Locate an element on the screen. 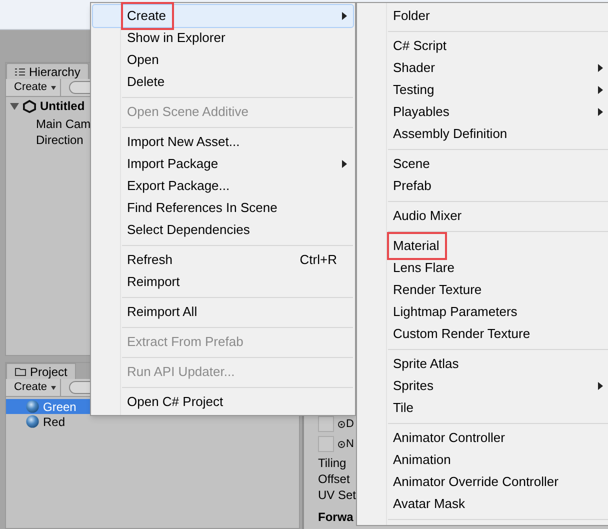  menu-item: Animator Override Controller is located at coordinates (483, 482).